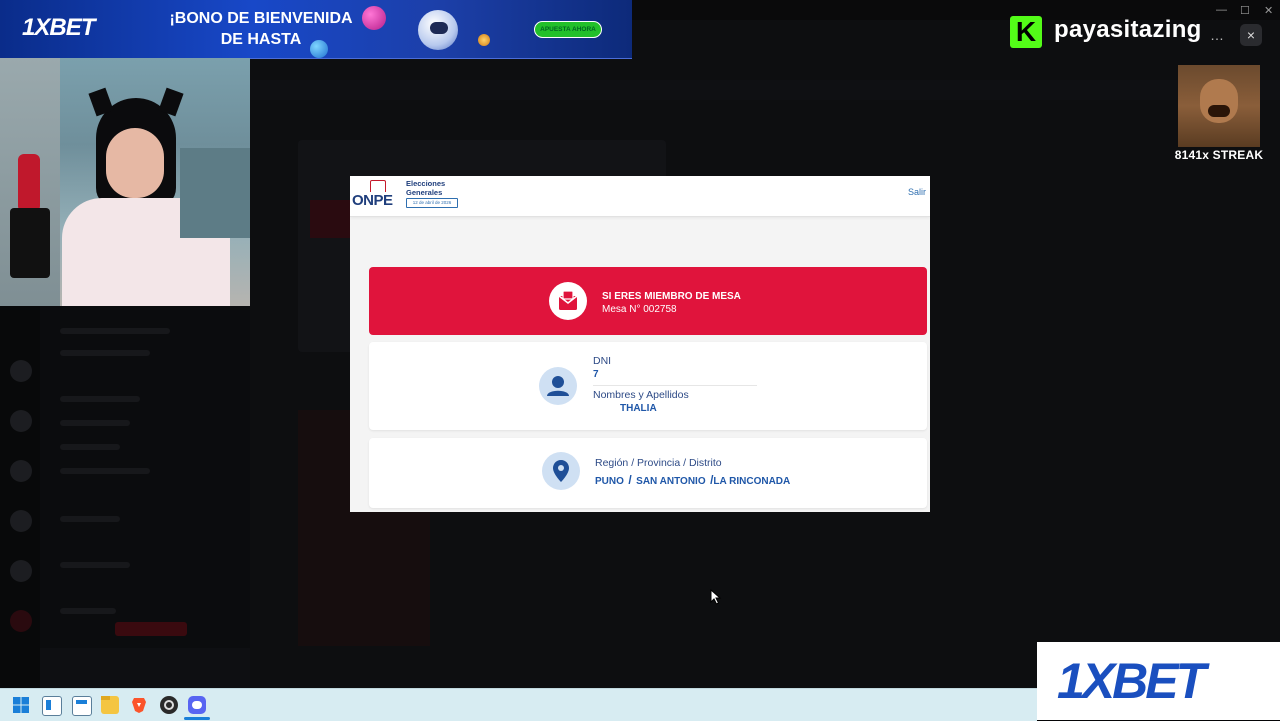  Describe the element at coordinates (110, 705) in the screenshot. I see `file-explorer-icon` at that location.